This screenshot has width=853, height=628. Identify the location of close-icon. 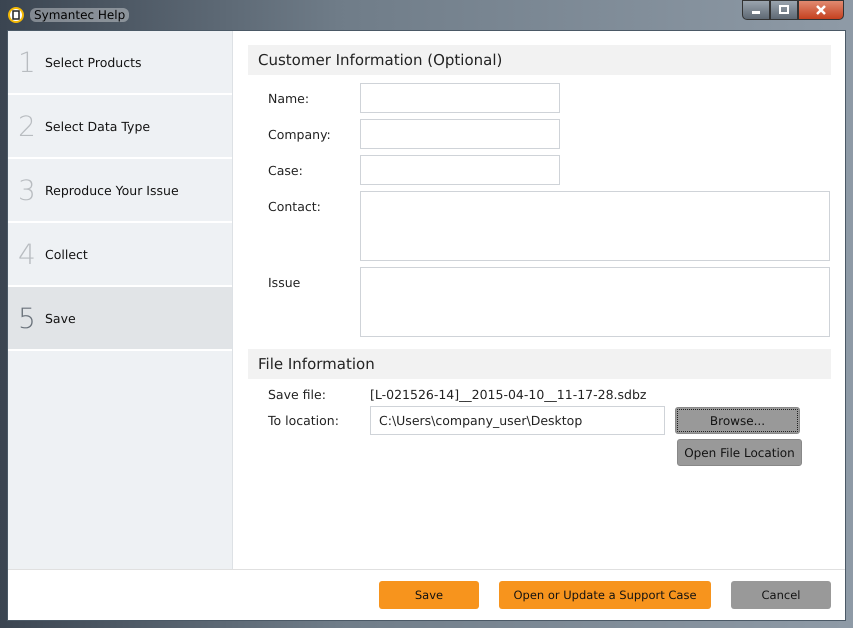
(821, 10).